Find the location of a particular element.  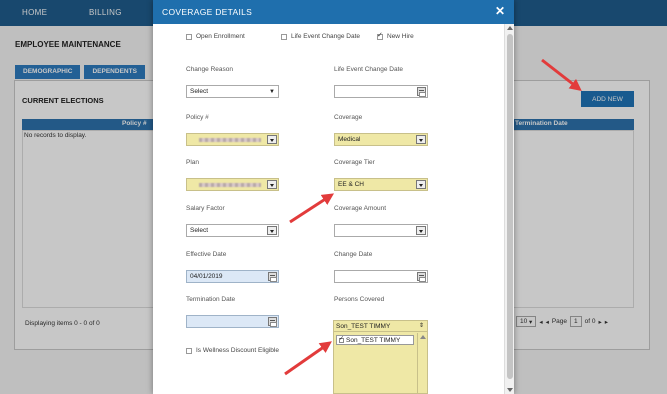

effective-date-label: Effective Date is located at coordinates (206, 254).